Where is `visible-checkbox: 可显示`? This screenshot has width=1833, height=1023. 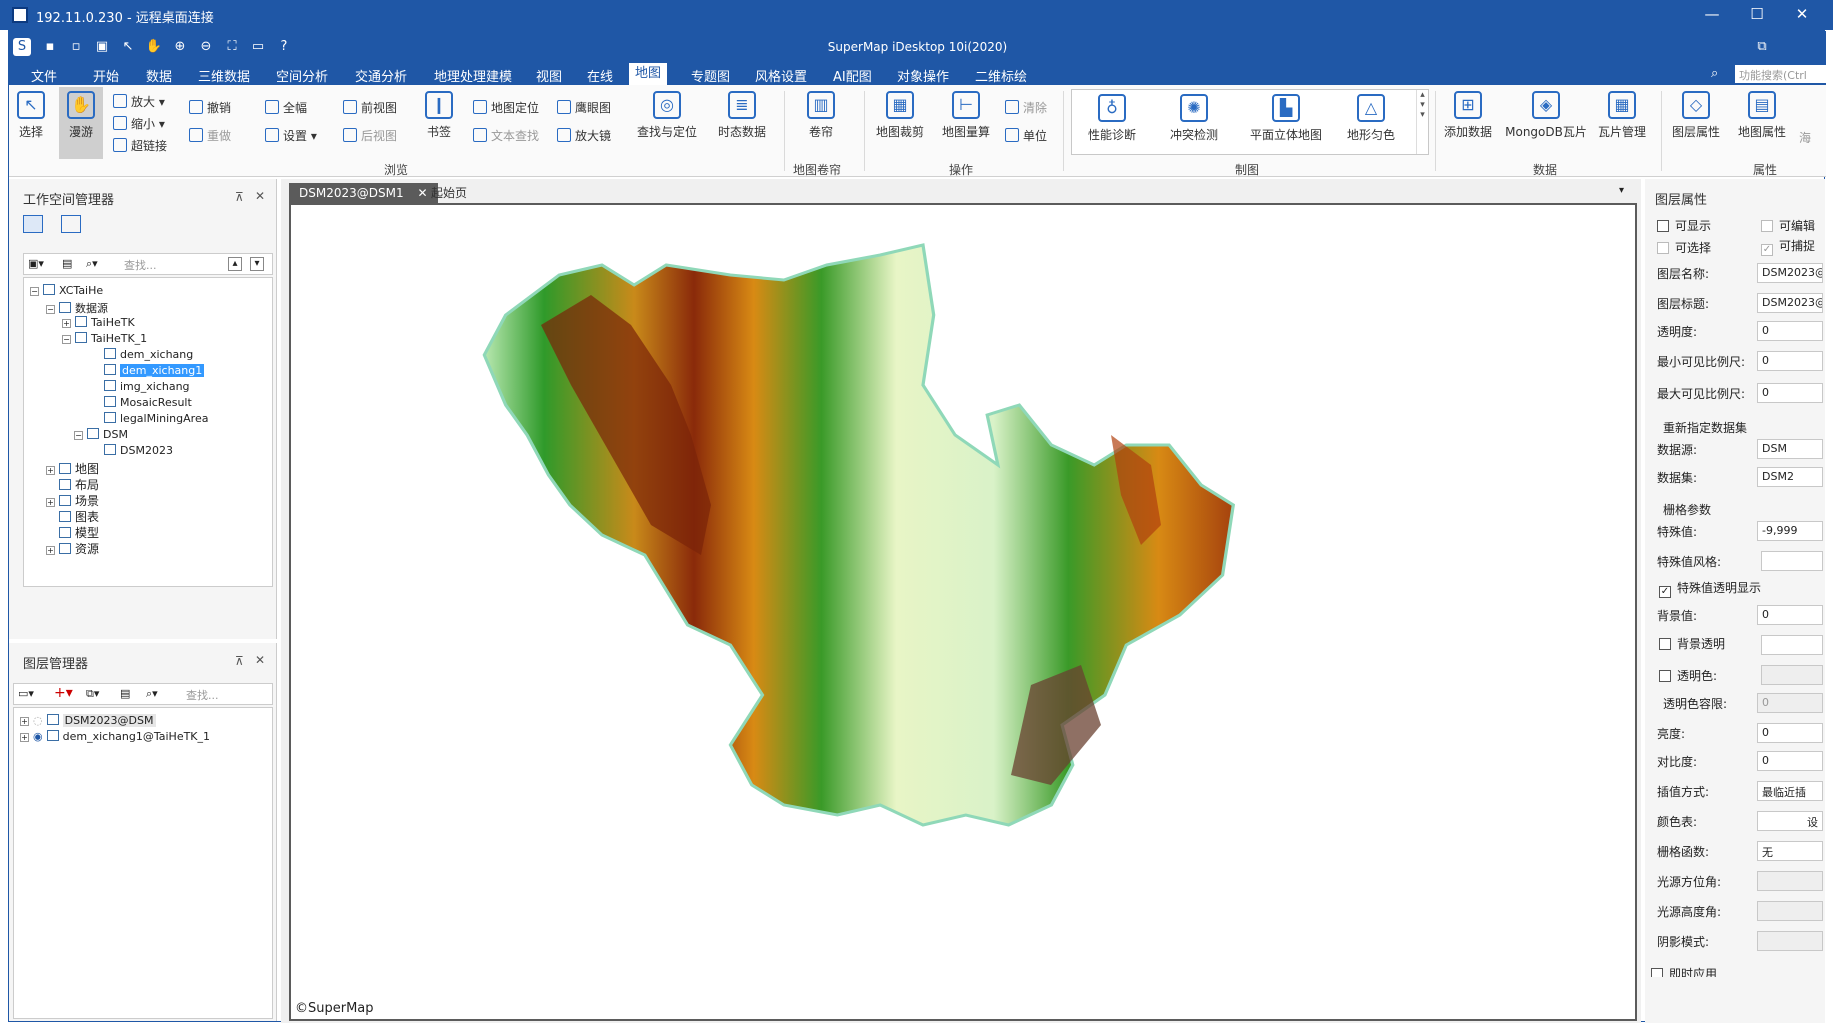 visible-checkbox: 可显示 is located at coordinates (1684, 225).